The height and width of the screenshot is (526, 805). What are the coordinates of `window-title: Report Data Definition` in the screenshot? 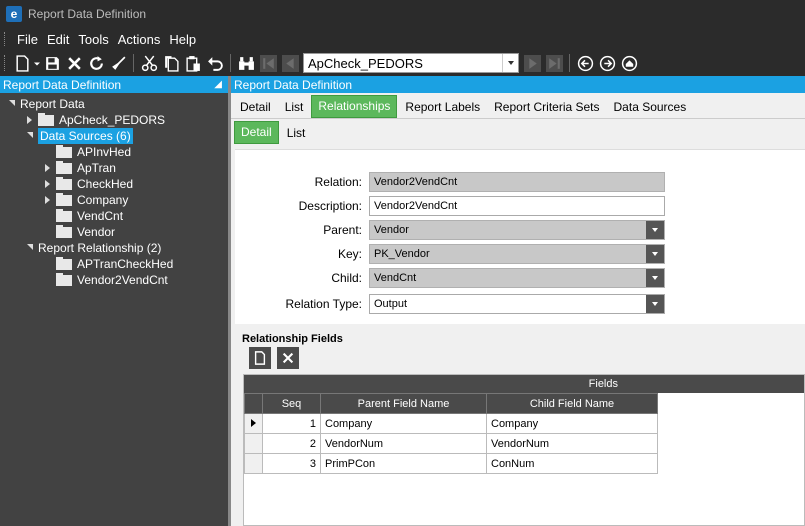 It's located at (87, 14).